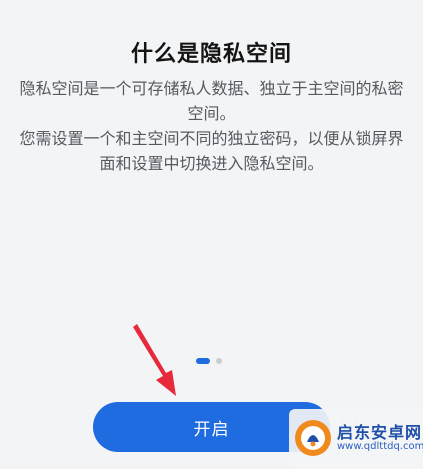 This screenshot has width=423, height=469. I want to click on description-line-2: 您需设置一个和主空间不同的独立密码，以便从锁屏界面和设置中切换进入隐私空间。, so click(211, 151).